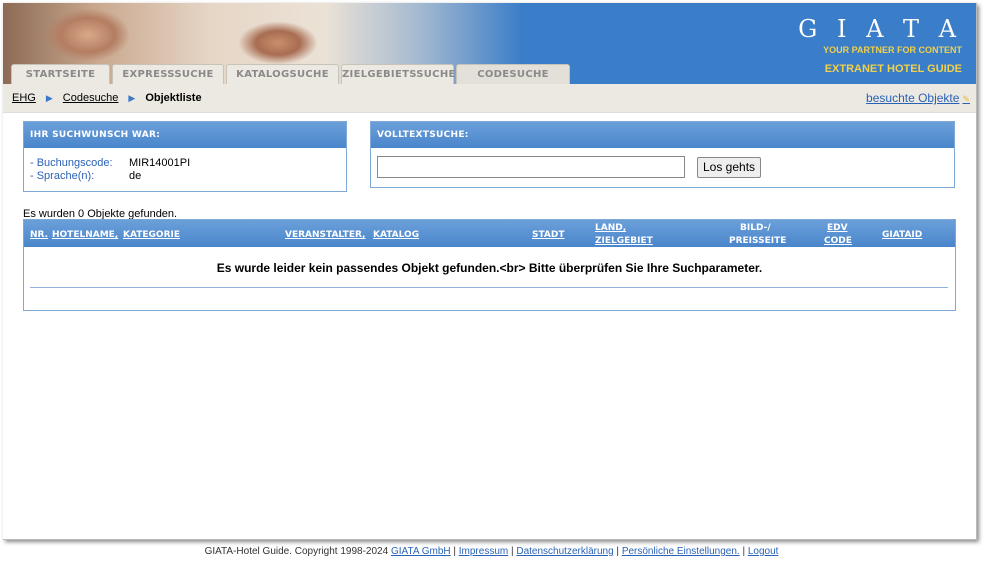 The width and height of the screenshot is (983, 561). What do you see at coordinates (185, 135) in the screenshot?
I see `search-criteria-title: Ihr Suchwunsch war:` at bounding box center [185, 135].